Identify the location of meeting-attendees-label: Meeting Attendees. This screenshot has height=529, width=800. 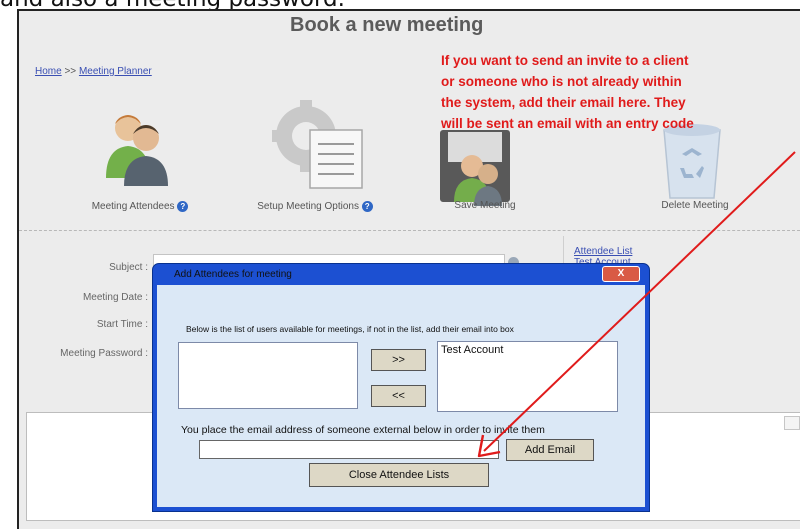
(133, 207).